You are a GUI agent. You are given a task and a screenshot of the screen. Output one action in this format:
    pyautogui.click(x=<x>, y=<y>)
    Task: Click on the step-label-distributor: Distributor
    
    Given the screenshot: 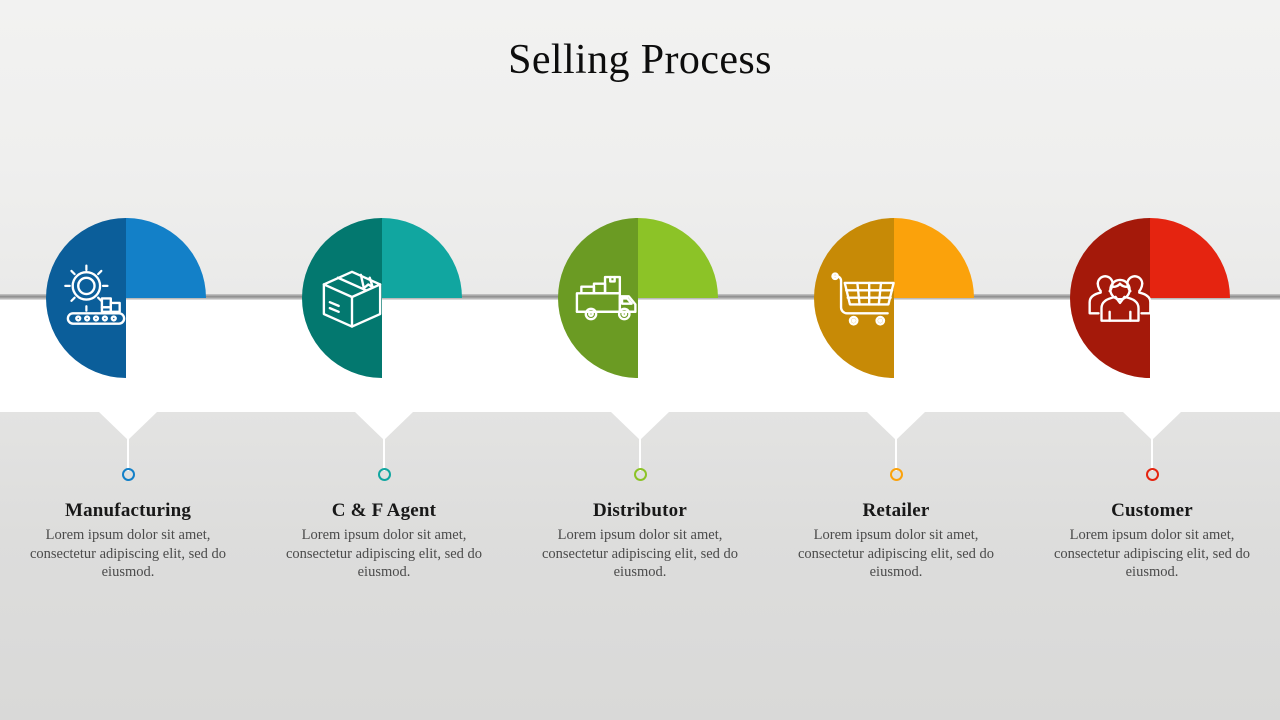 What is the action you would take?
    pyautogui.click(x=640, y=510)
    